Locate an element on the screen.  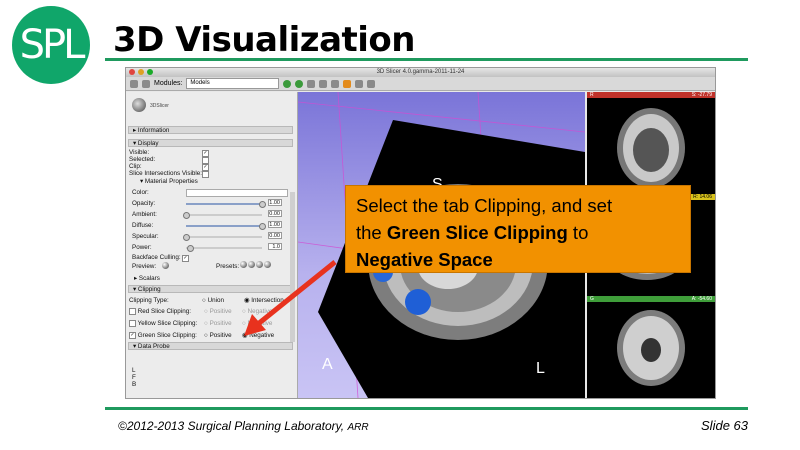
scalars-label: Scalars is located at coordinates (149, 278).